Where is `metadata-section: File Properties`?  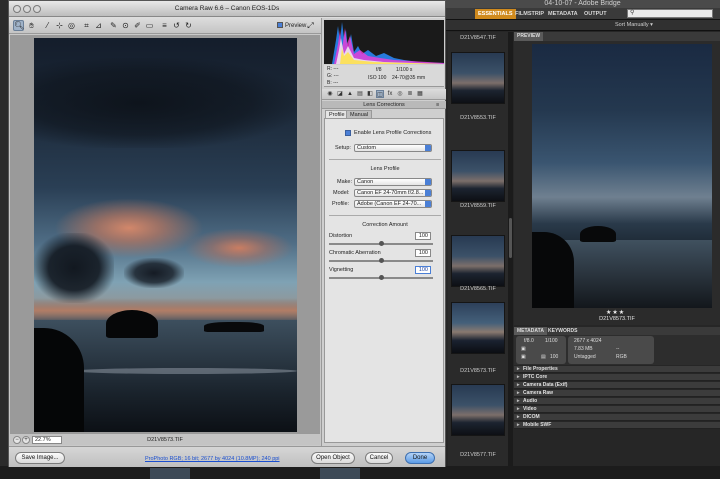 metadata-section: File Properties is located at coordinates (617, 369).